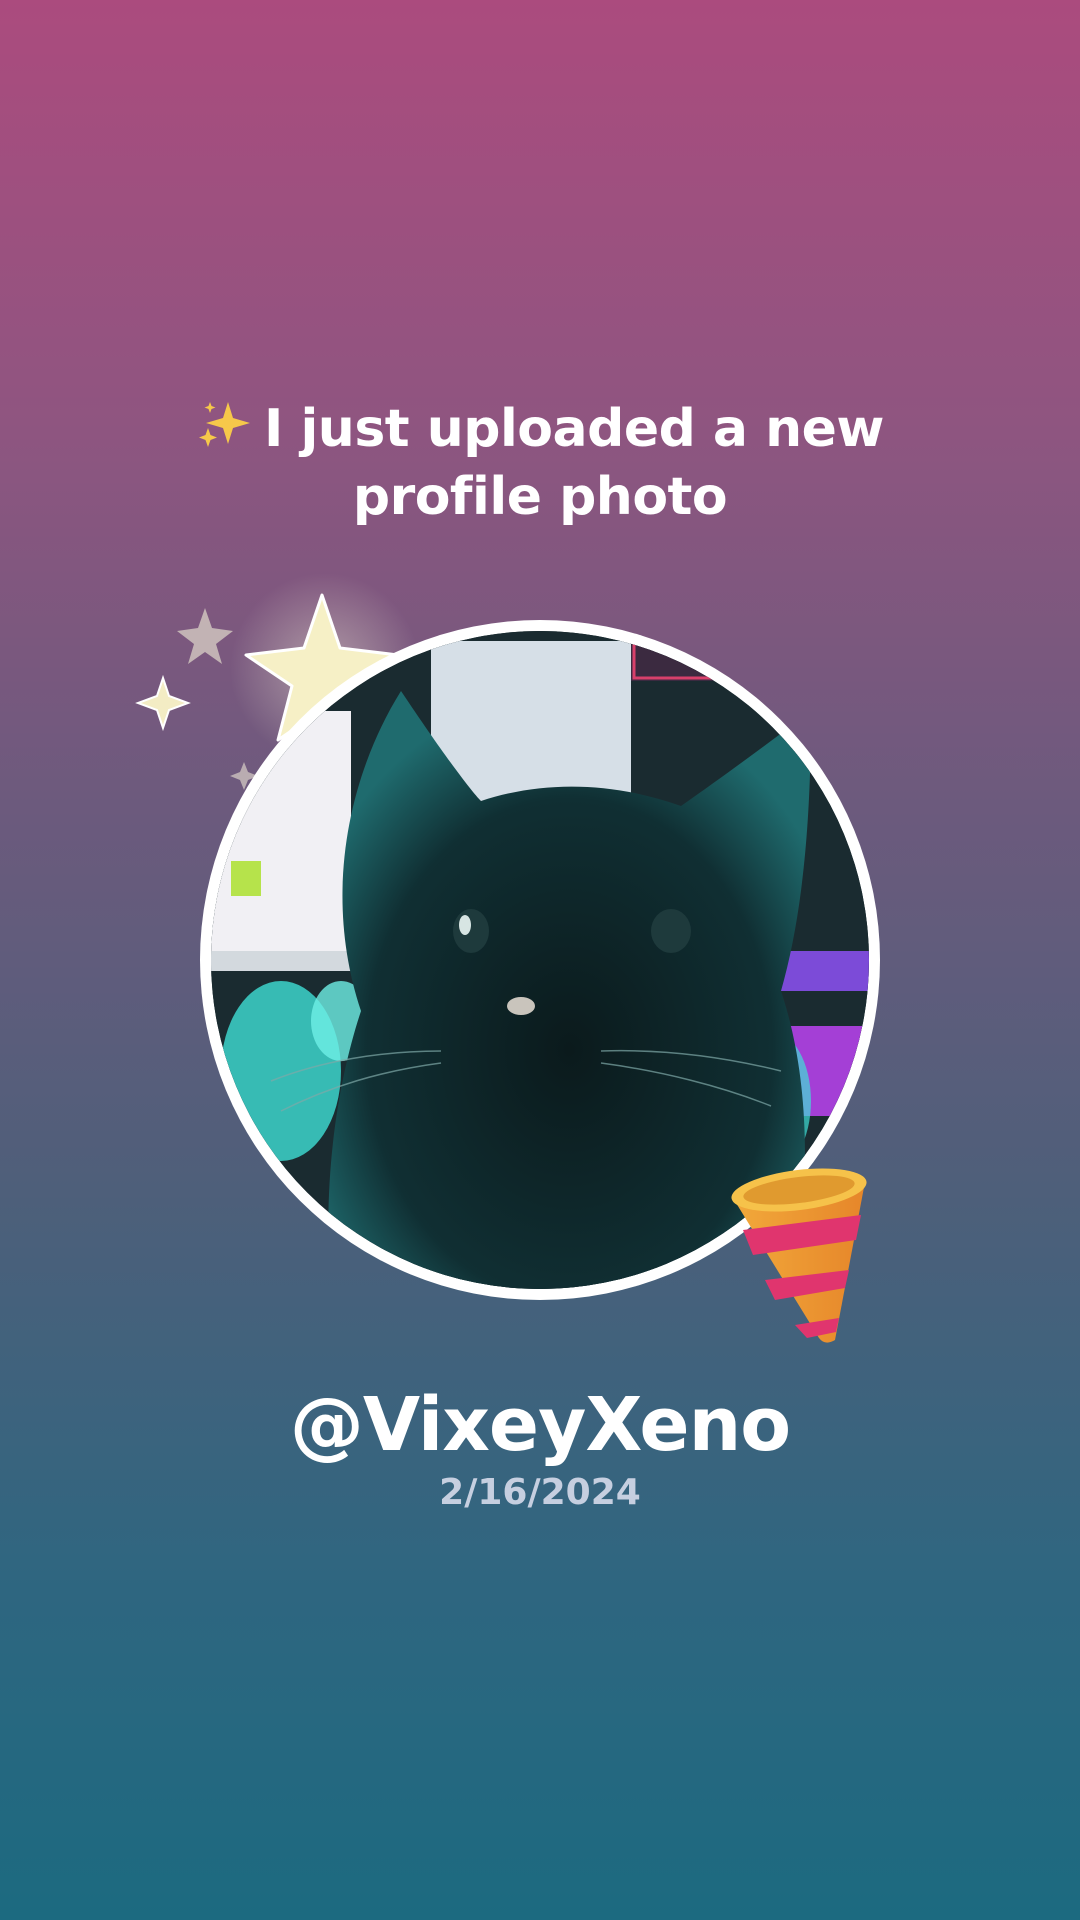 This screenshot has width=1080, height=1920. Describe the element at coordinates (540, 1425) in the screenshot. I see `username: @VixeyXeno` at that location.